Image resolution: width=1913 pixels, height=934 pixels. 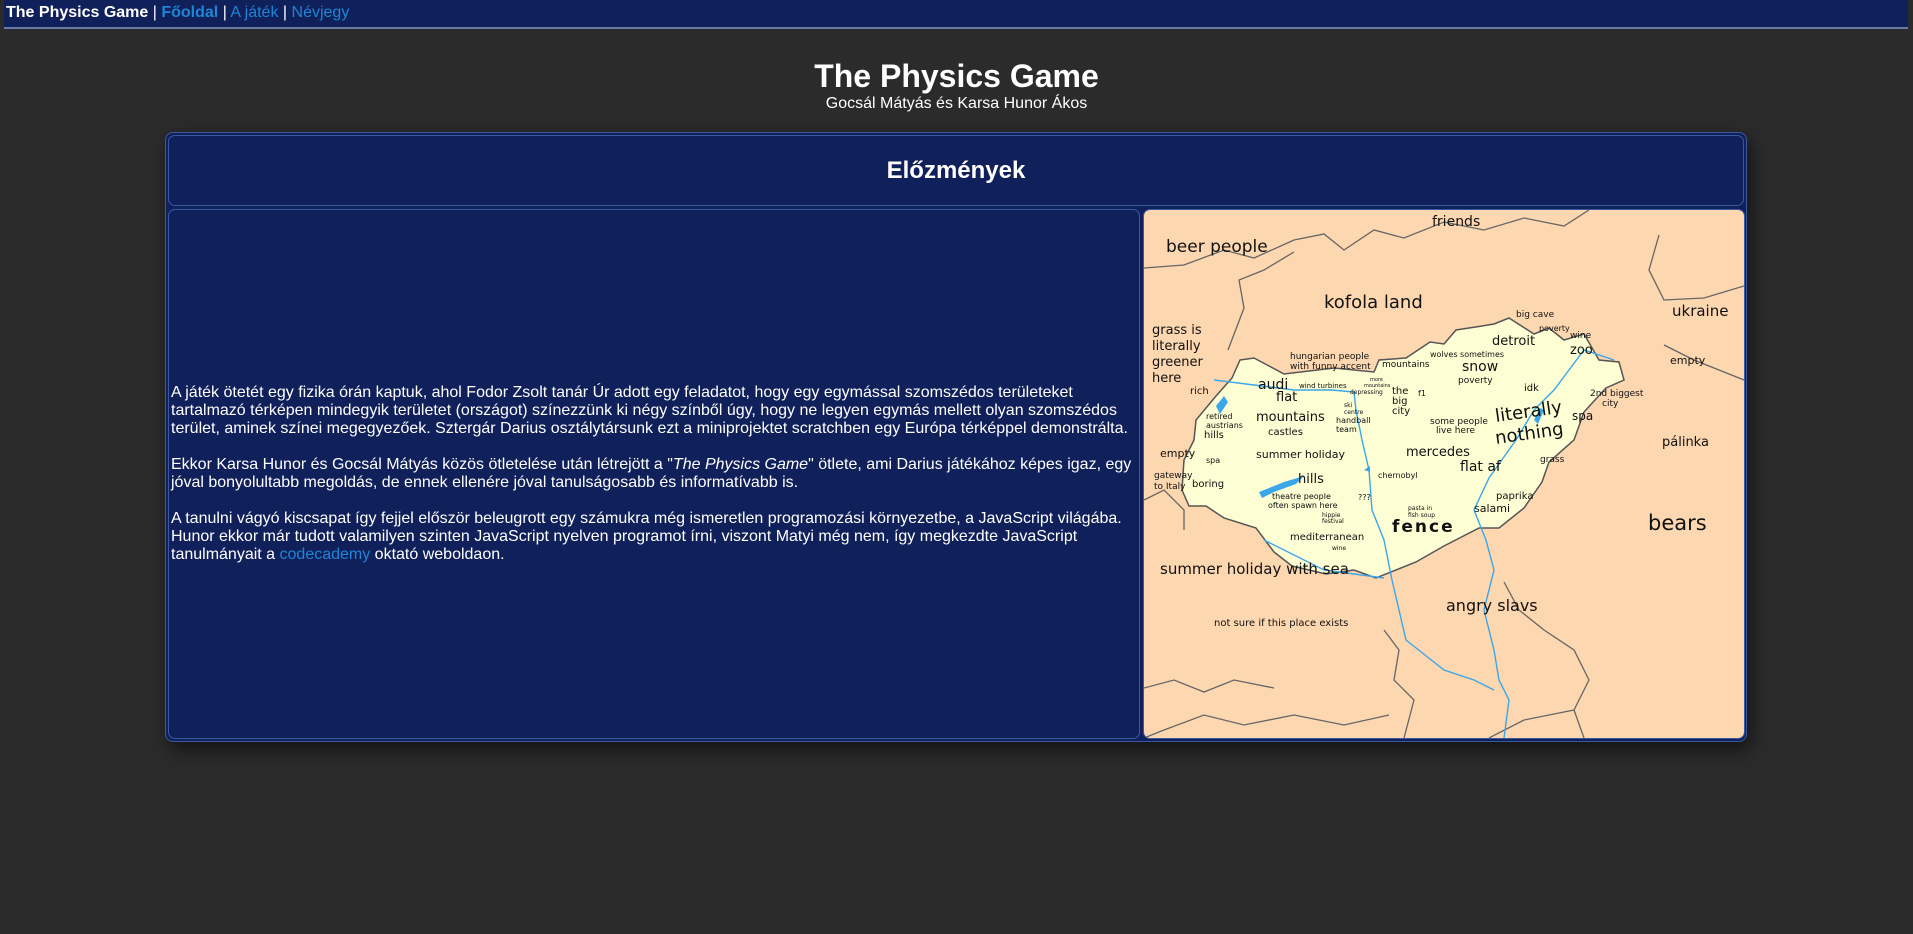 I want to click on map-label: pasta in, so click(x=1420, y=508).